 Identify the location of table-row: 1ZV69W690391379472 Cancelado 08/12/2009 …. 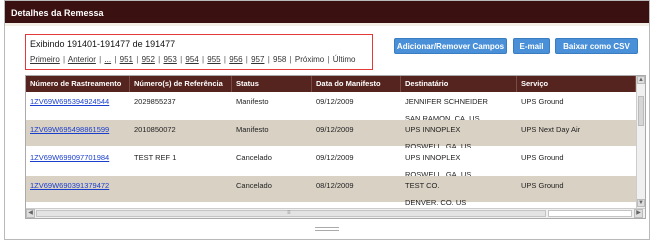
(331, 190).